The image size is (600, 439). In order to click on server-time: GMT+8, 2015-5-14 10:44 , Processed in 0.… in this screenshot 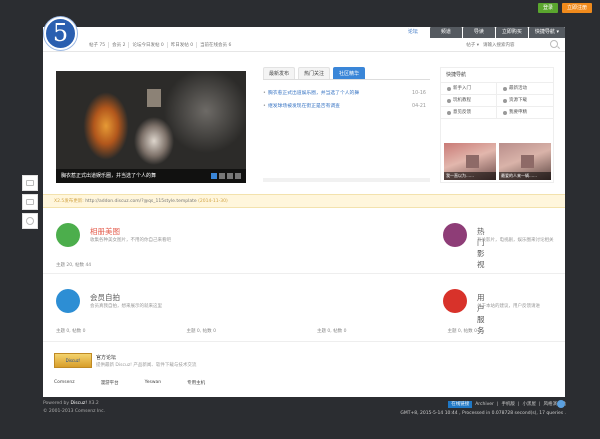, I will do `click(483, 413)`.